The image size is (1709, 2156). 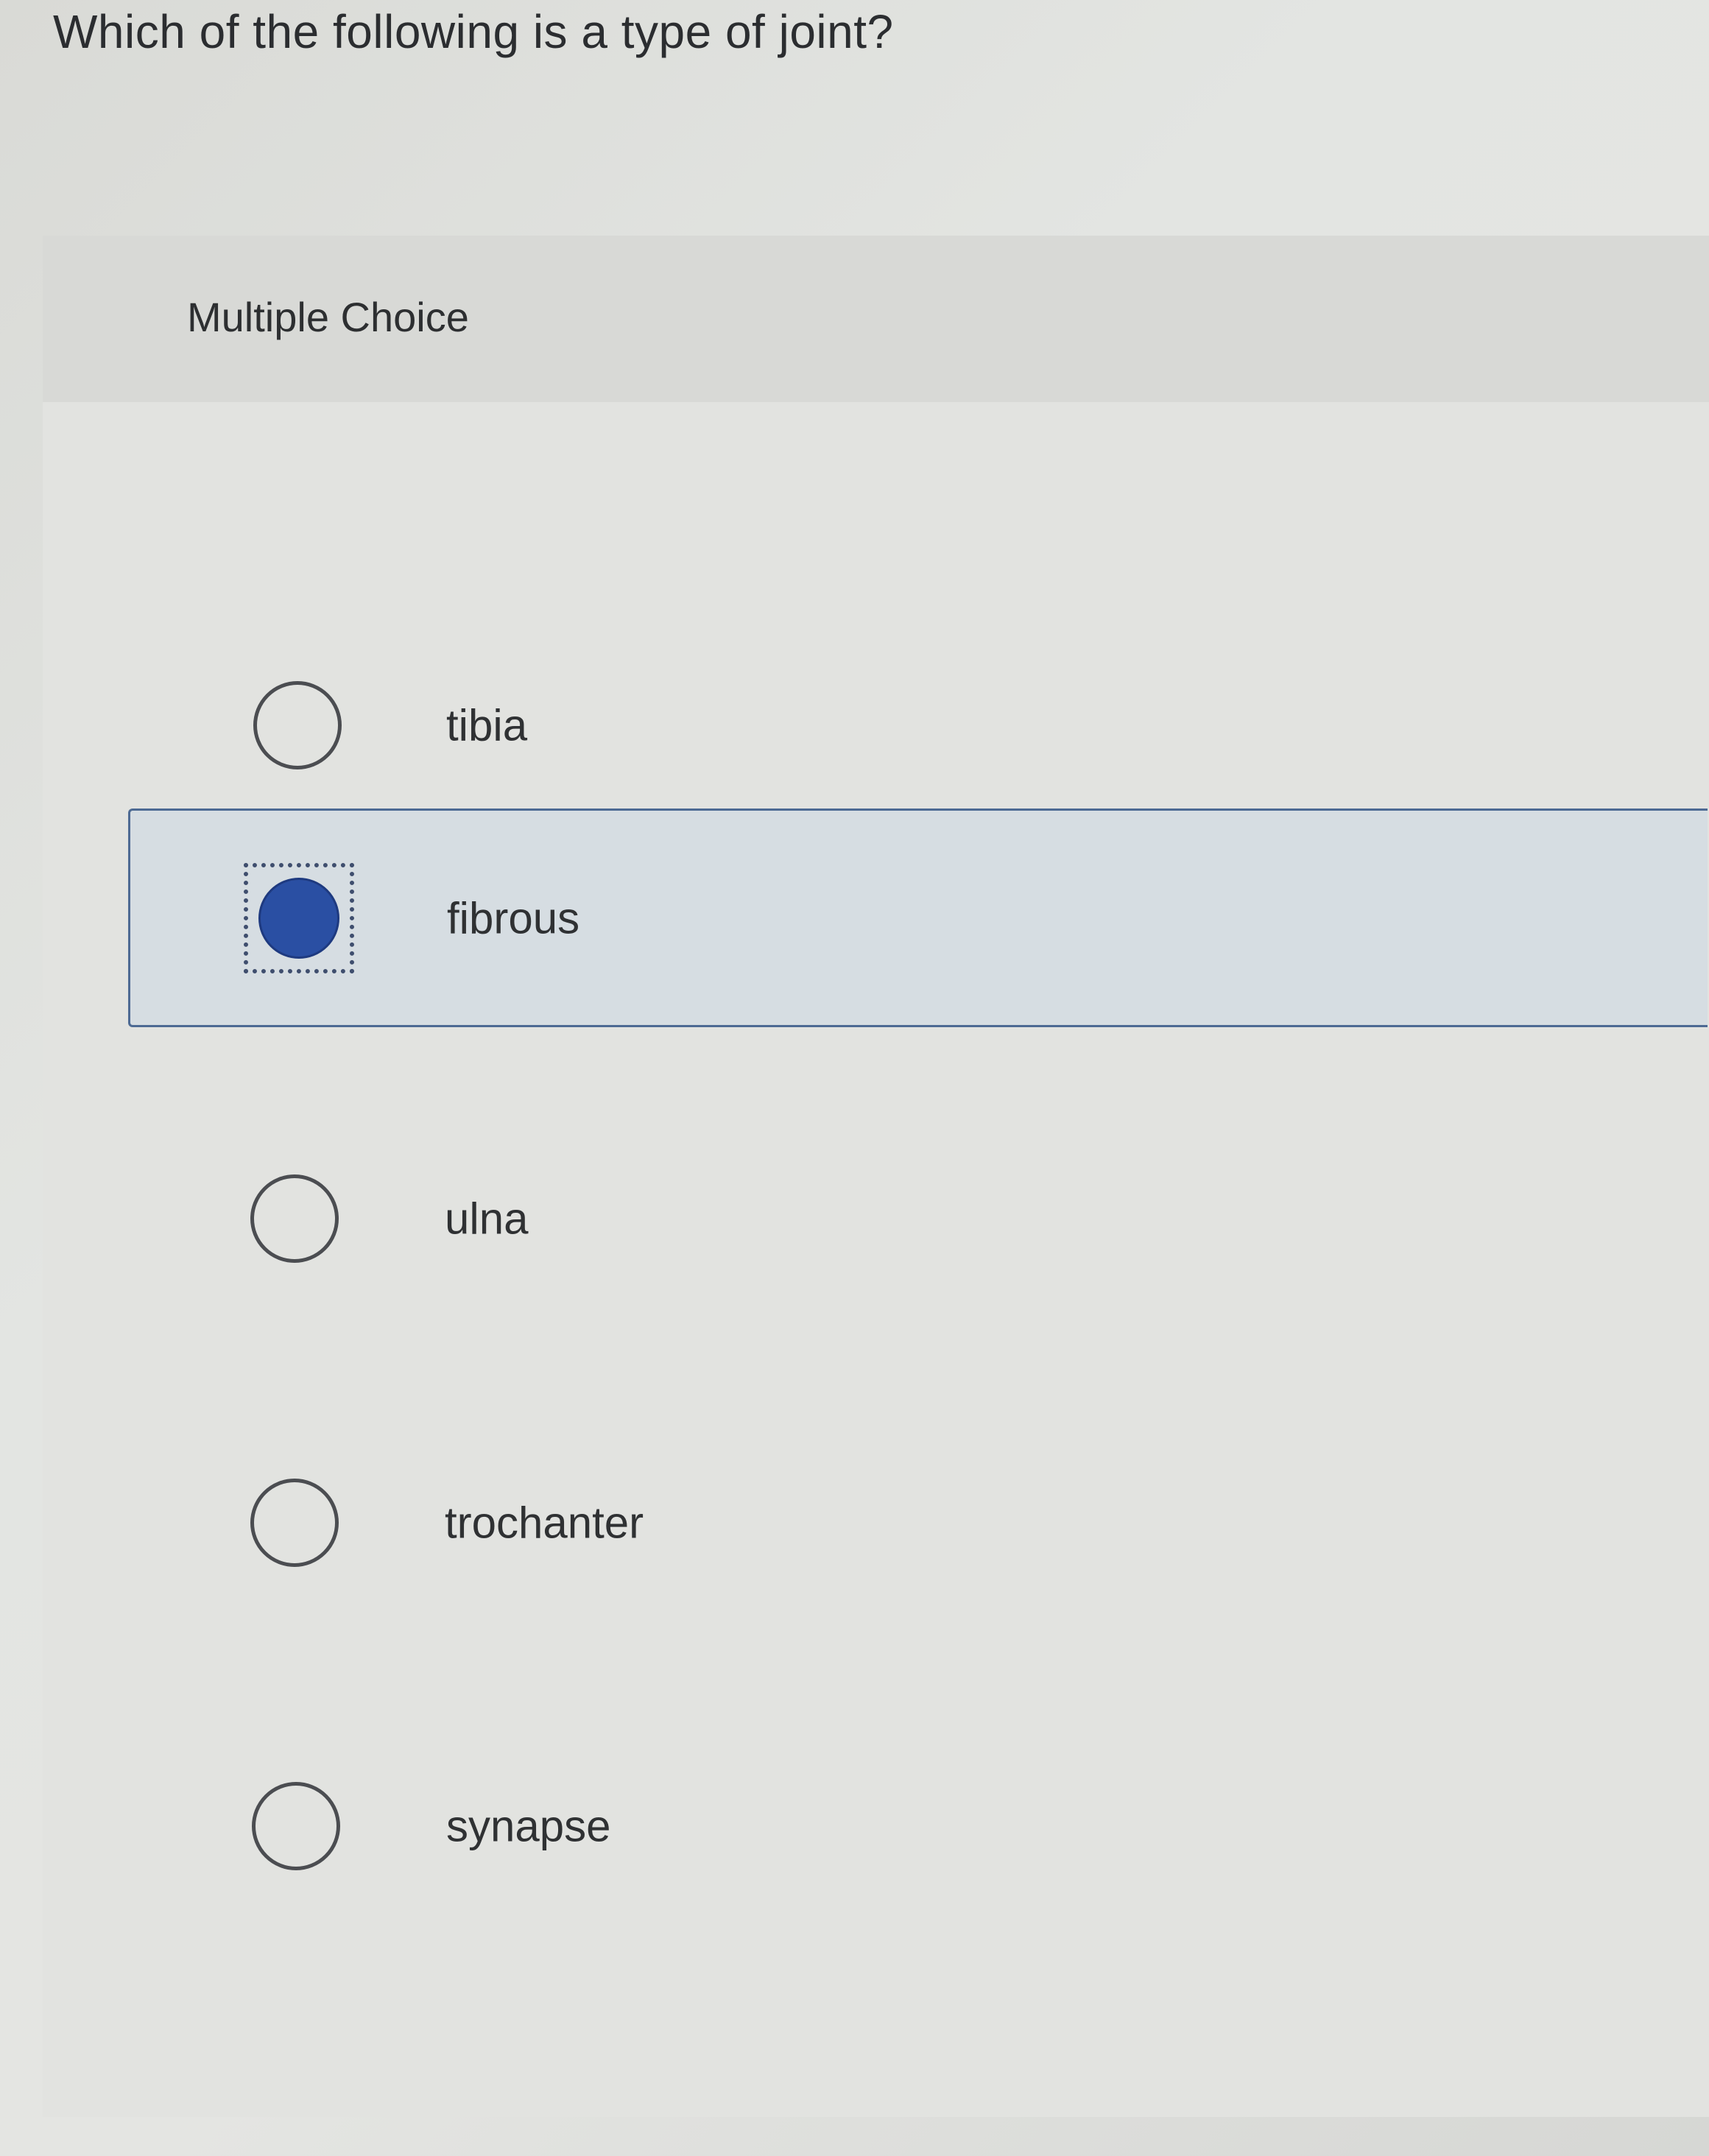 I want to click on answer-option-label: fibrous, so click(x=513, y=918).